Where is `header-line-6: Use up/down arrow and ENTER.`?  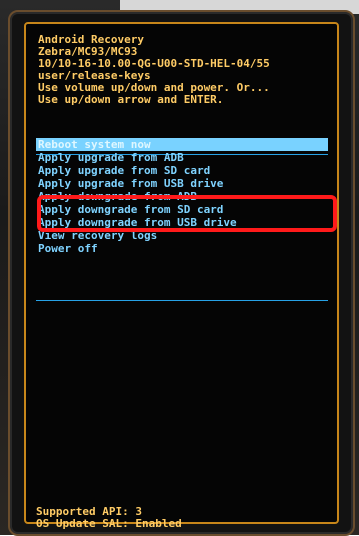 header-line-6: Use up/down arrow and ENTER. is located at coordinates (131, 99).